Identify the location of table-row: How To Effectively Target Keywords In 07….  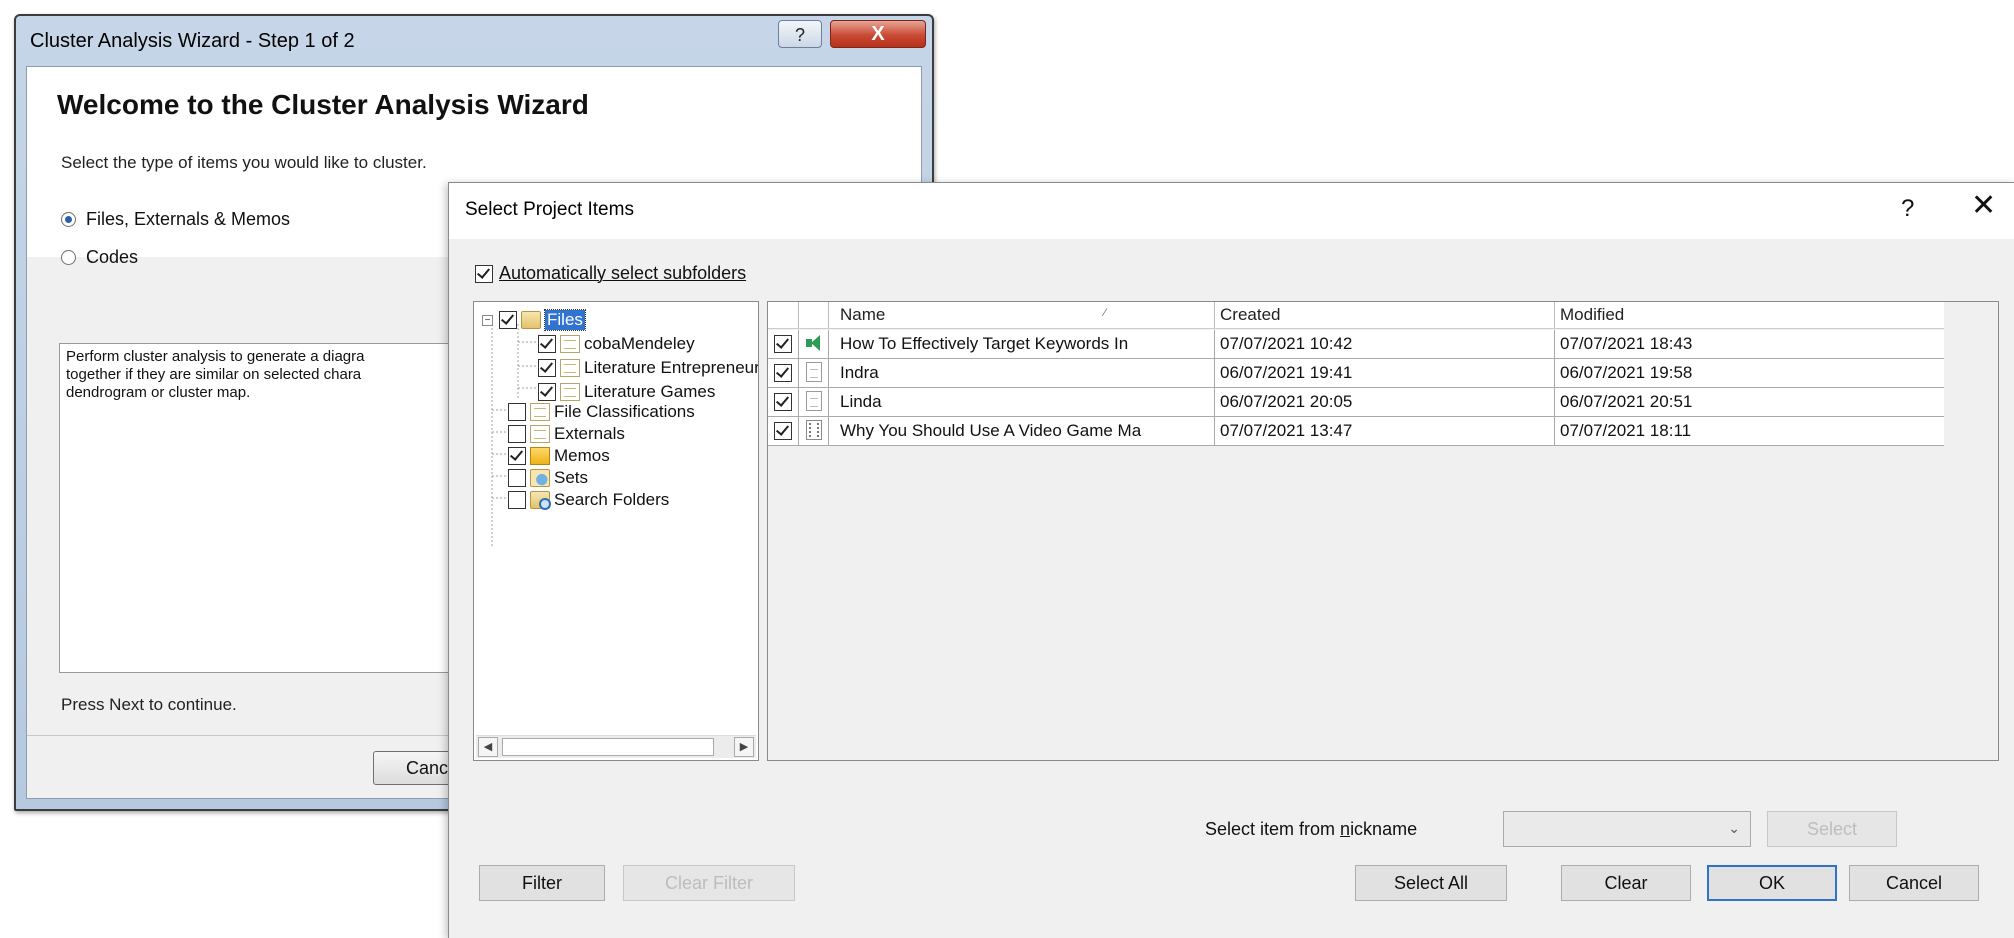
(1356, 344).